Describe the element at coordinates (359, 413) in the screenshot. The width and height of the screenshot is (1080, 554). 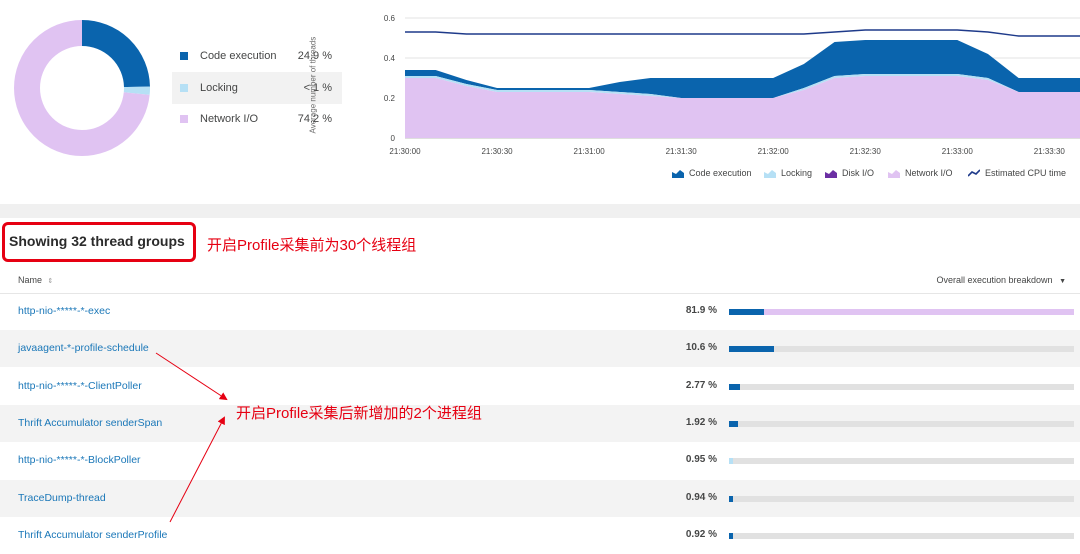
I see `annotation-after-note: 开启Profile采集后新增加的2个进程组` at that location.